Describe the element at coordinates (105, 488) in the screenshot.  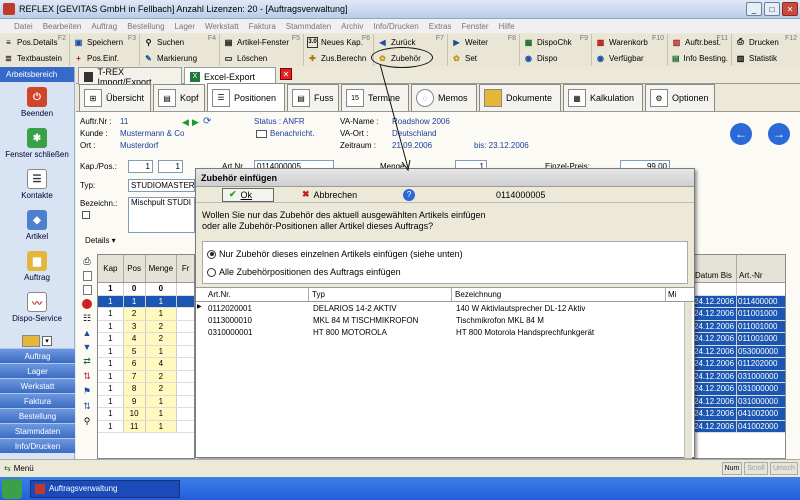
I see `taskbar-item-auftragsverwaltung: Auftragsverwaltung` at that location.